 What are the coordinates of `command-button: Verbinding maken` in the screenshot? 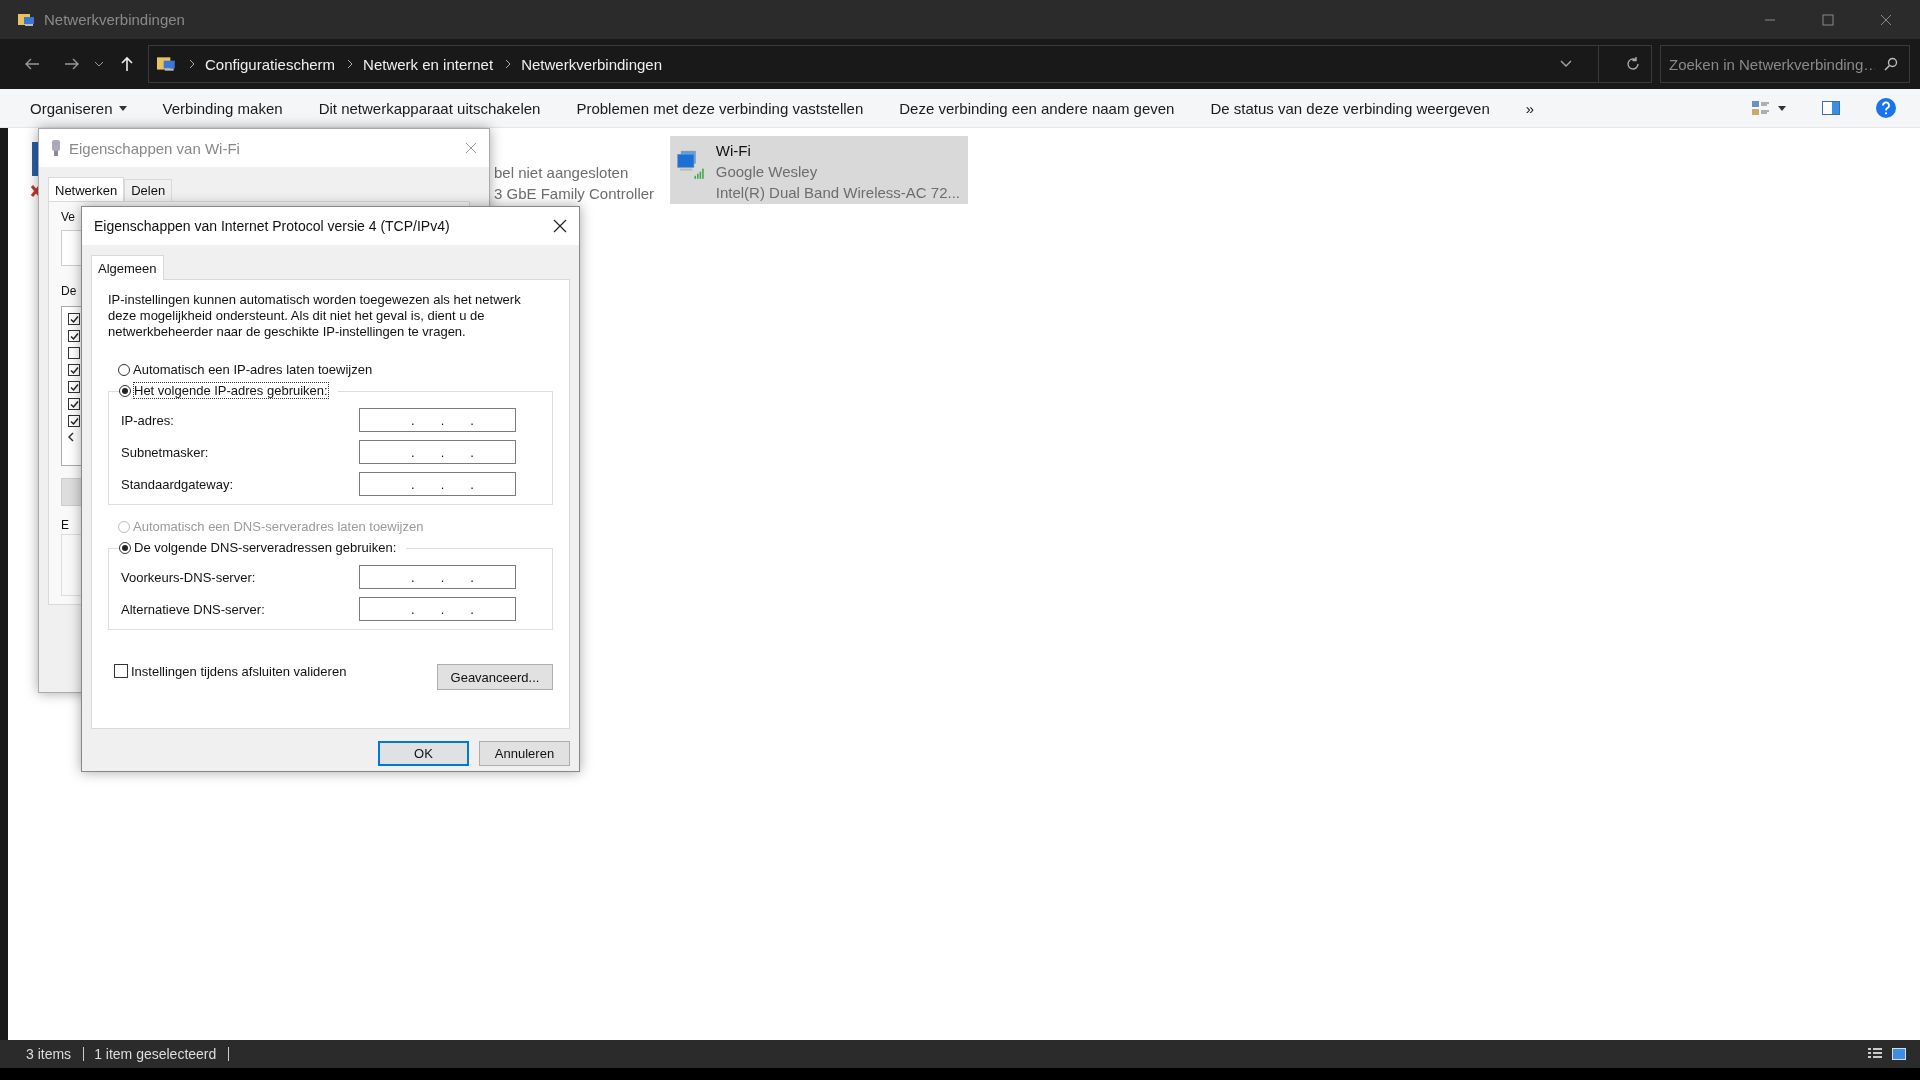 It's located at (222, 108).